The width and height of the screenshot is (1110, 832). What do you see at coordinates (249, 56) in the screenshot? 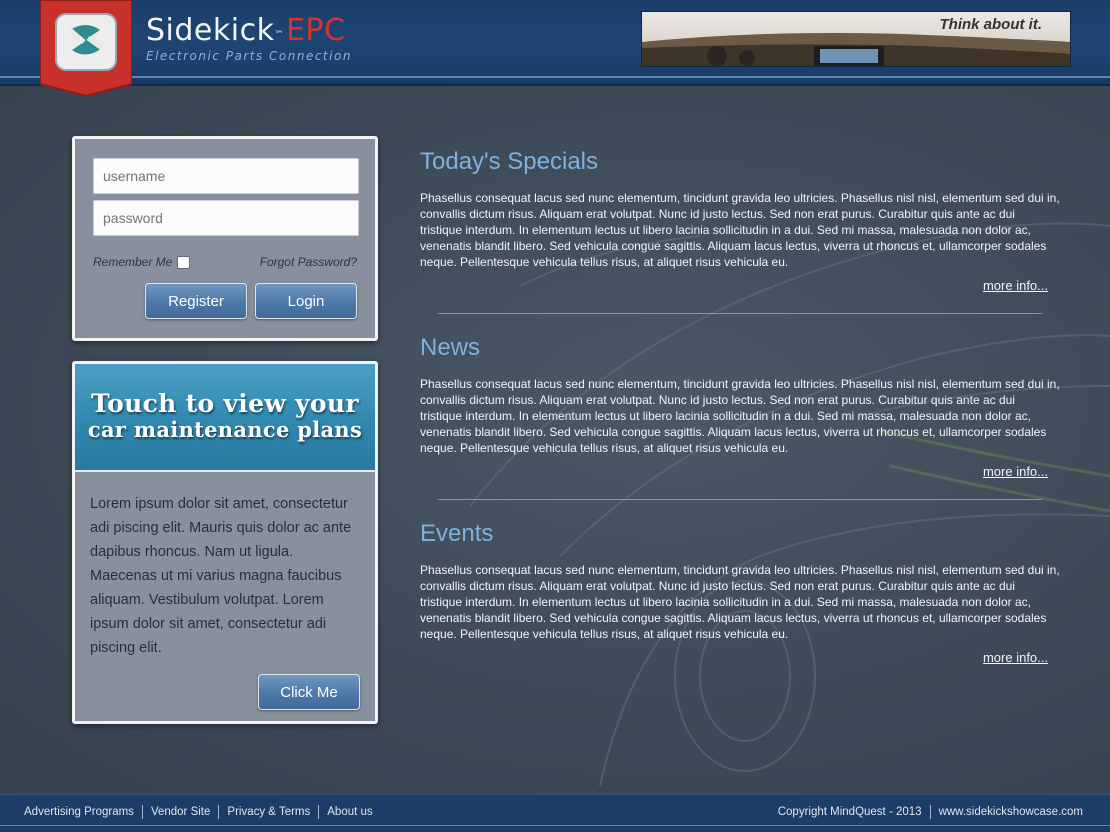
I see `brand-subtitle: Electronic Parts Connection` at bounding box center [249, 56].